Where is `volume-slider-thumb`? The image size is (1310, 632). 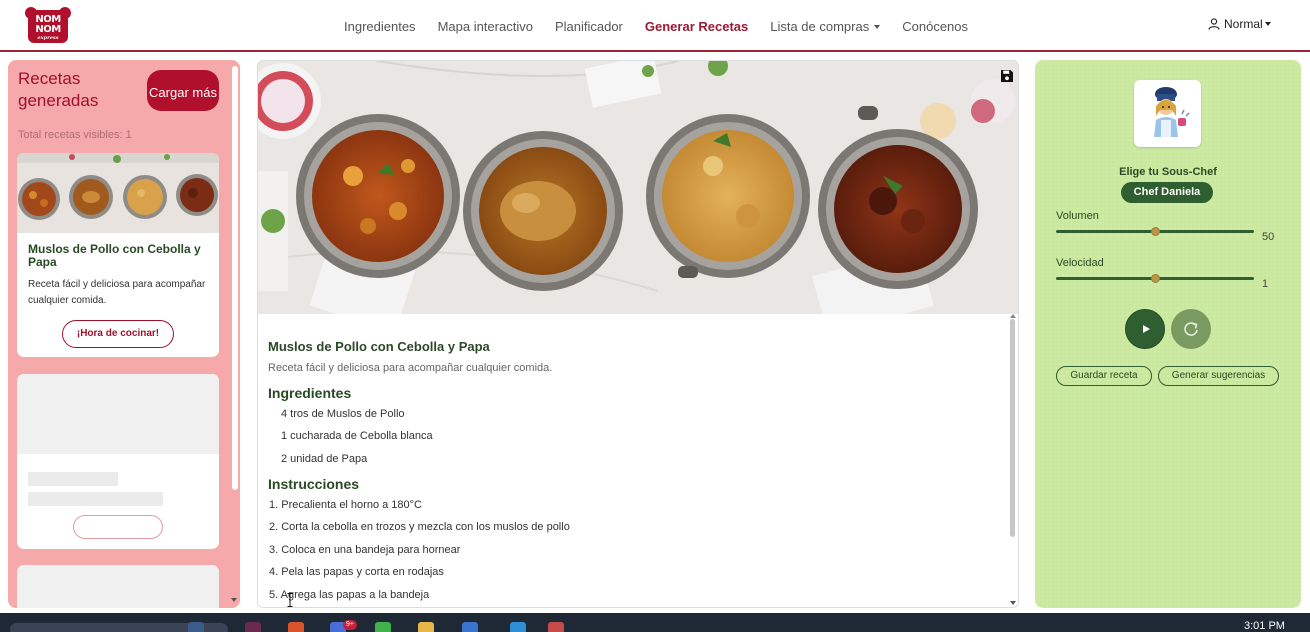 volume-slider-thumb is located at coordinates (1155, 231).